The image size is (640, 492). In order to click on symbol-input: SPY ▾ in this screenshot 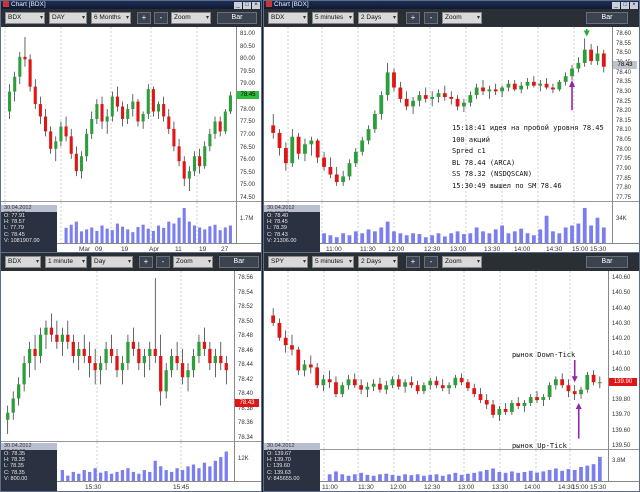, I will do `click(288, 262)`.